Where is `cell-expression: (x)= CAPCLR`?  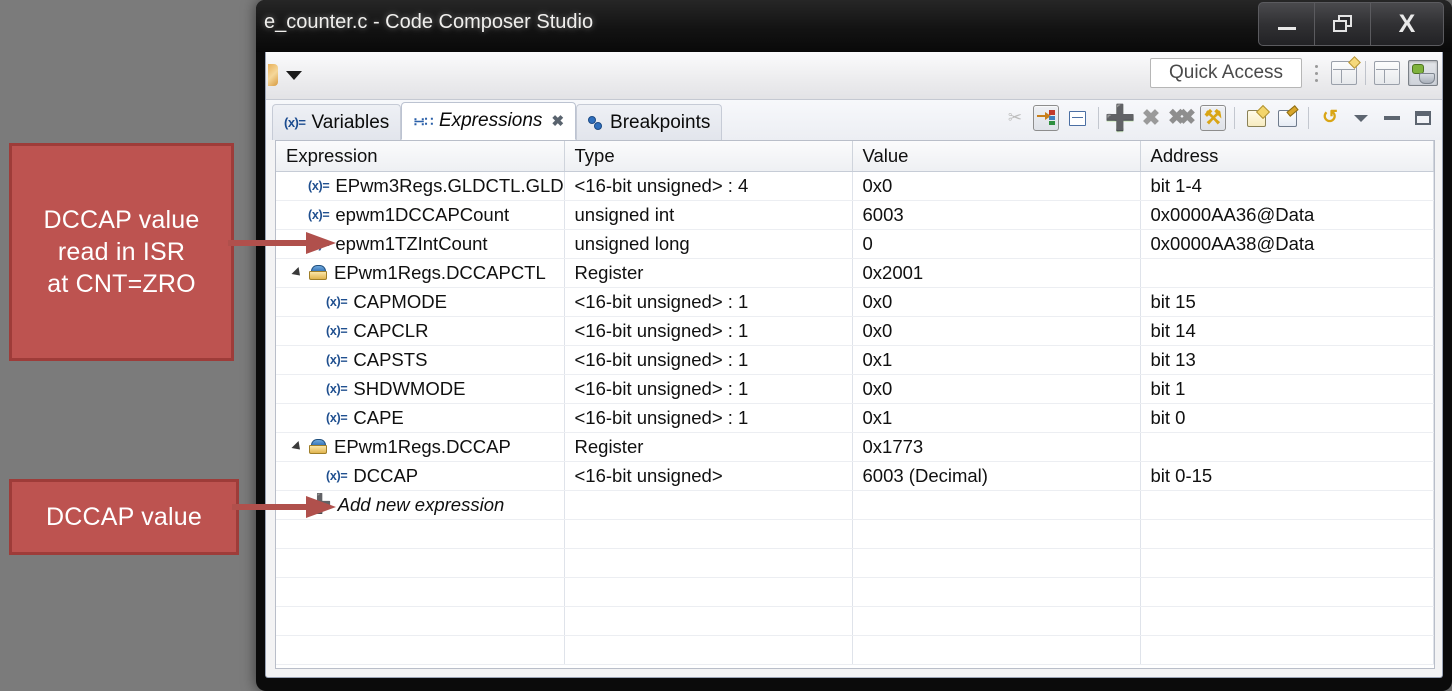
cell-expression: (x)= CAPCLR is located at coordinates (420, 331).